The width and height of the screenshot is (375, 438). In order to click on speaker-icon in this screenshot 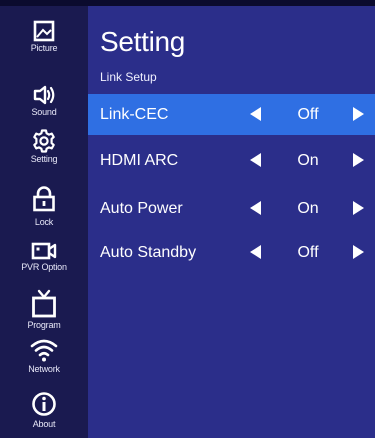, I will do `click(44, 95)`.